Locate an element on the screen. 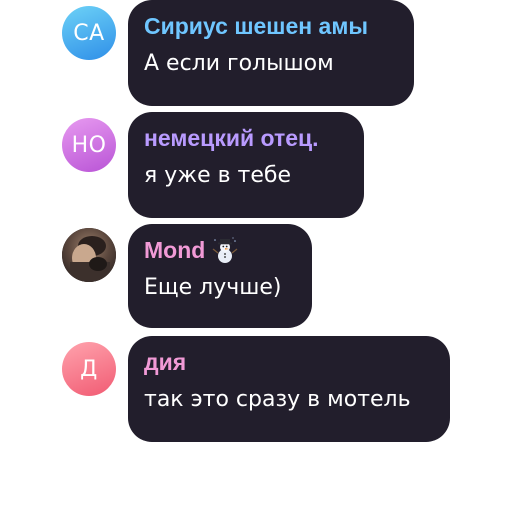 The image size is (512, 512). snowman-icon is located at coordinates (225, 250).